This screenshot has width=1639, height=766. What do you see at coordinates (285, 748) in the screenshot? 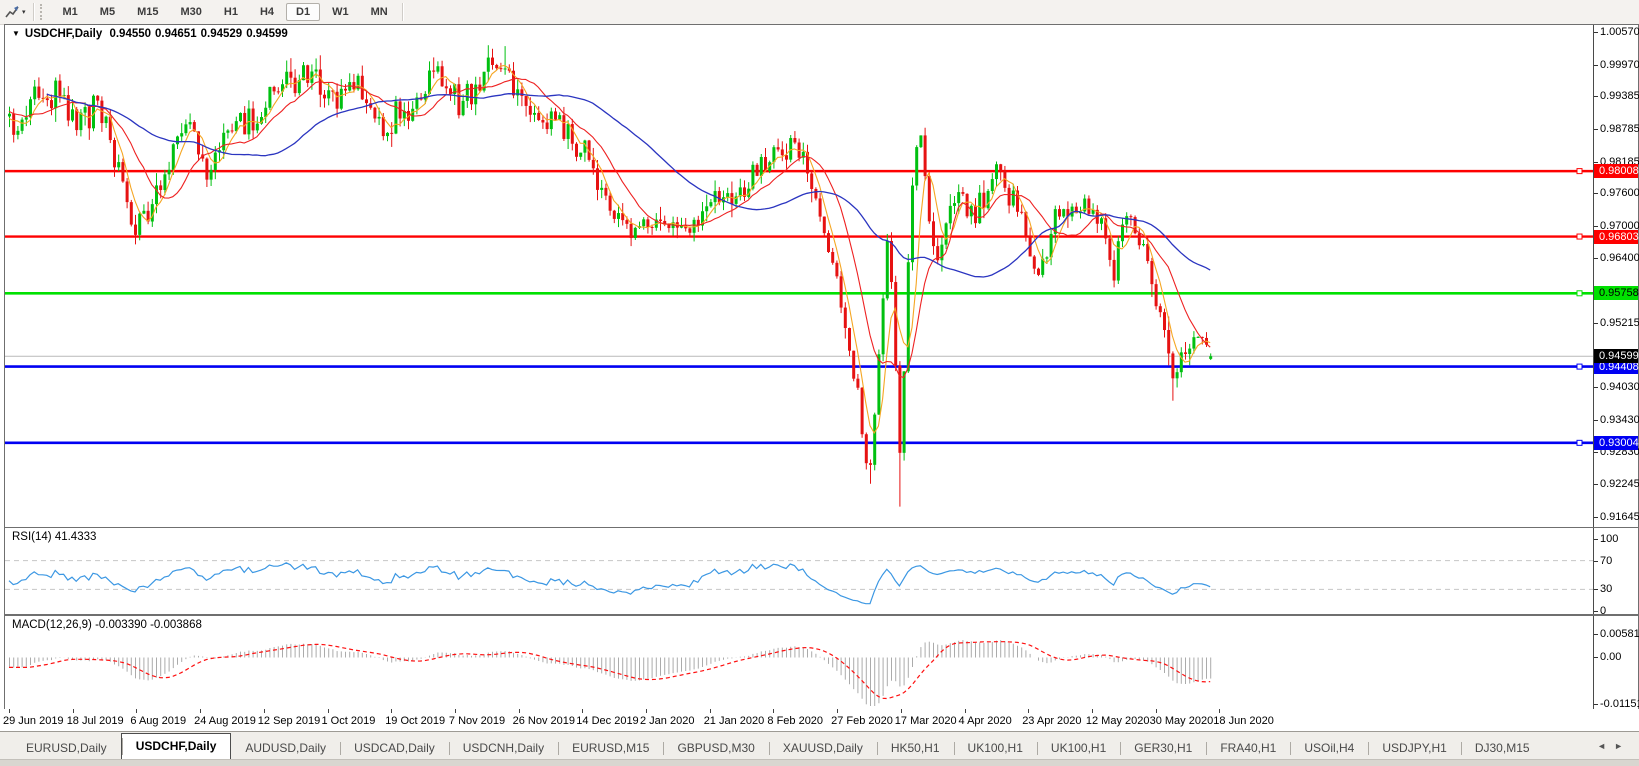
I see `chart-tab-audusd-daily: AUDUSD,Daily` at bounding box center [285, 748].